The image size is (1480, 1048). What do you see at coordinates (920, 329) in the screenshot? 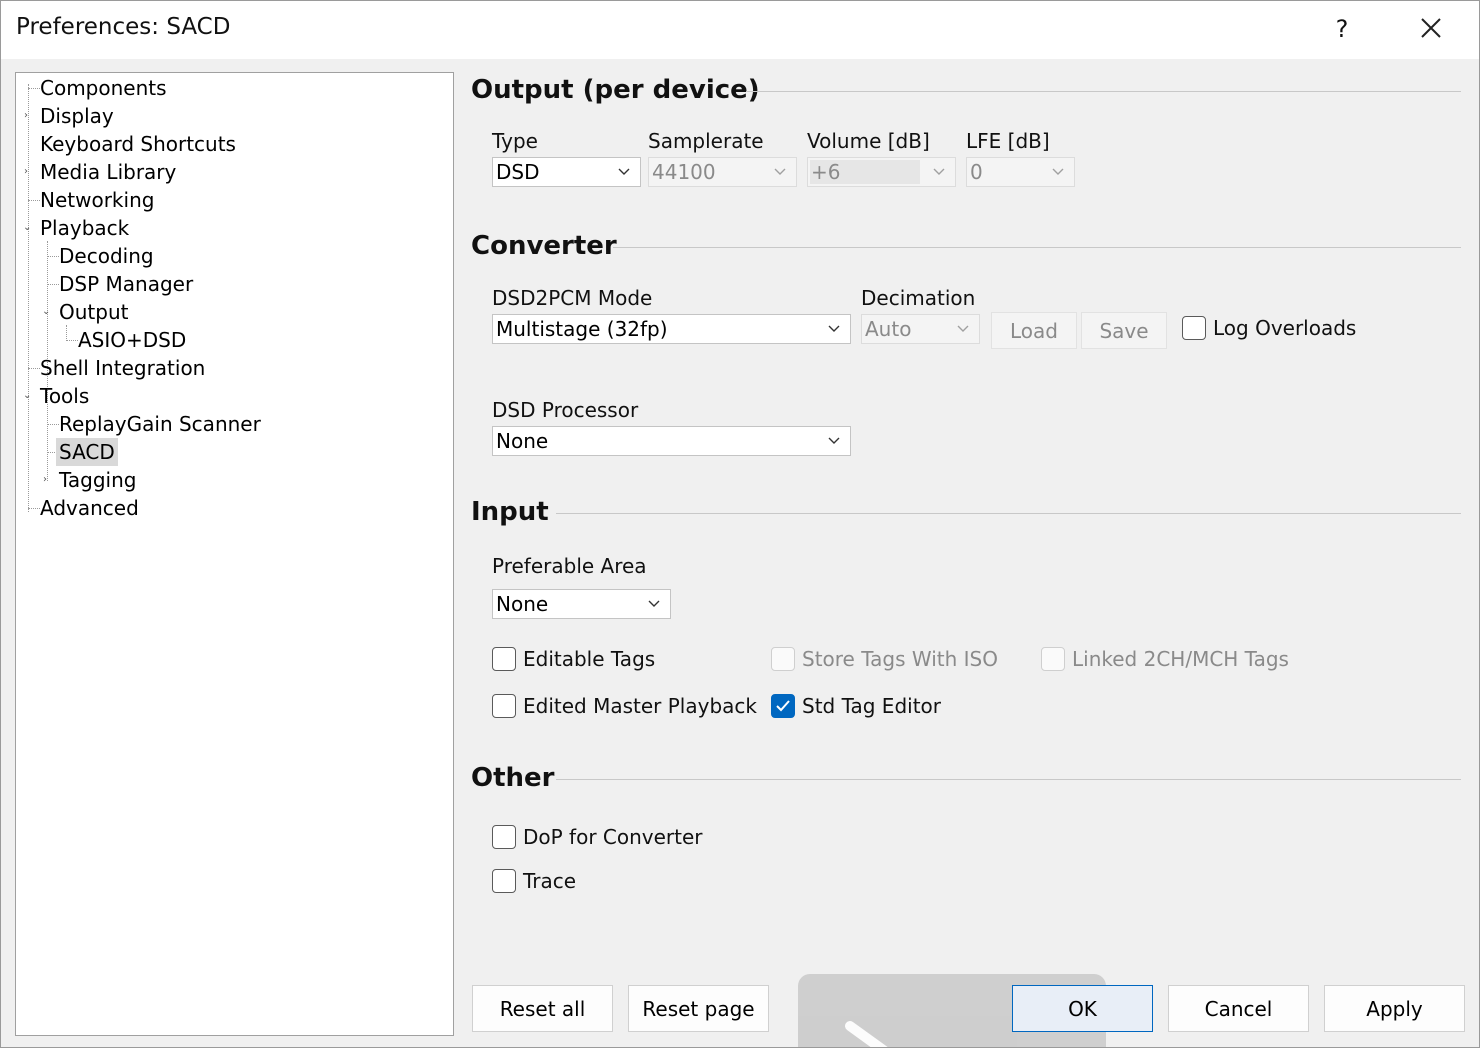
I see `decimation-dropdown: Auto` at bounding box center [920, 329].